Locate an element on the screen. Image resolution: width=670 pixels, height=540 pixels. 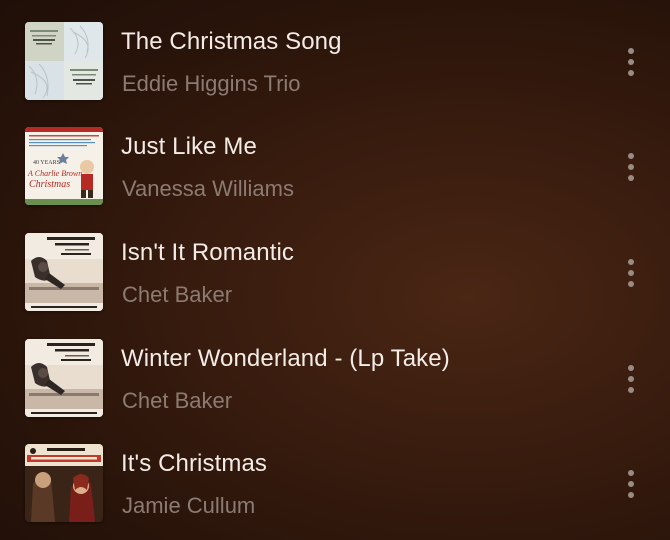
song-title: Winter Wonderland - (Lp Take) is located at coordinates (285, 358).